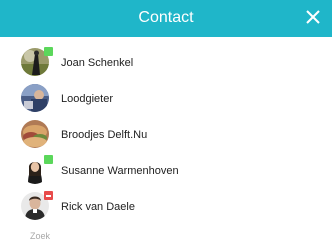 This screenshot has height=242, width=332. I want to click on contact-row-rick-van-daele: Rick van Daele, so click(166, 207).